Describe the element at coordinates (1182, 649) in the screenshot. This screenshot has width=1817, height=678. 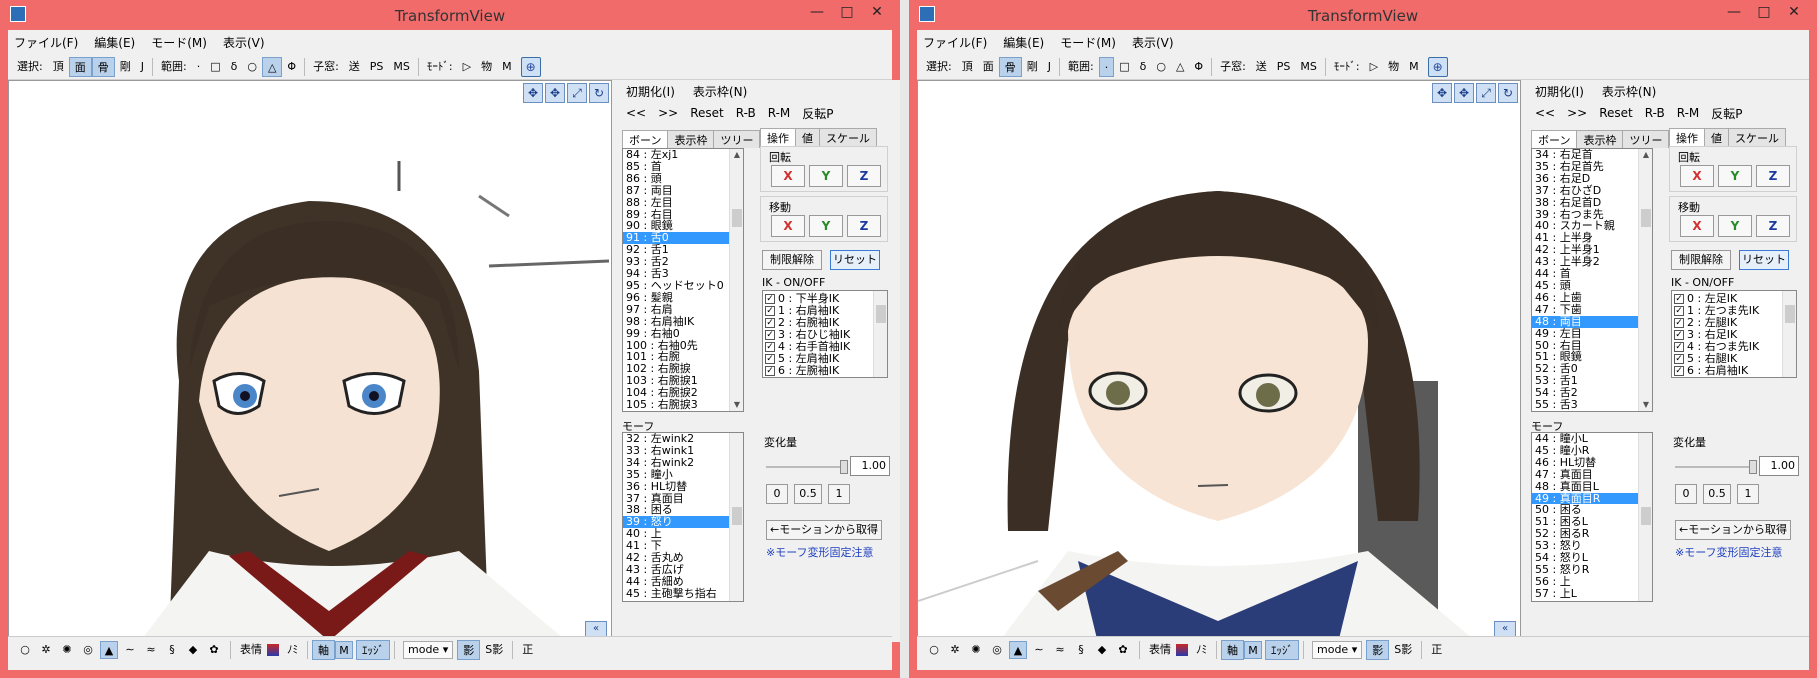
I see `color-swatch-icon` at that location.